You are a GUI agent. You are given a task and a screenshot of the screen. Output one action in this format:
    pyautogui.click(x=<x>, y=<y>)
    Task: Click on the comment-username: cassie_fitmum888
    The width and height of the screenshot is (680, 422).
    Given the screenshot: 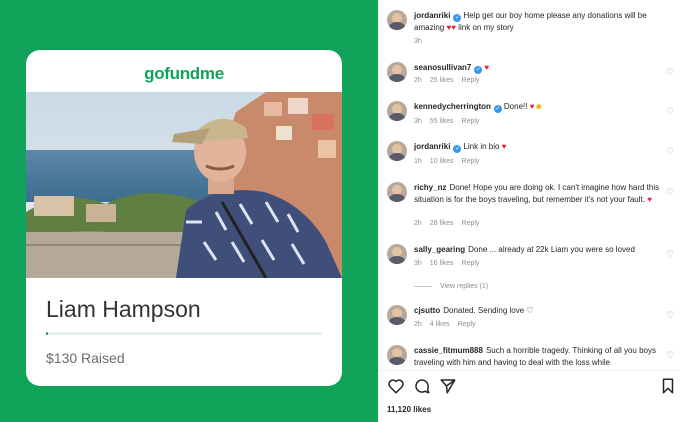 What is the action you would take?
    pyautogui.click(x=448, y=350)
    